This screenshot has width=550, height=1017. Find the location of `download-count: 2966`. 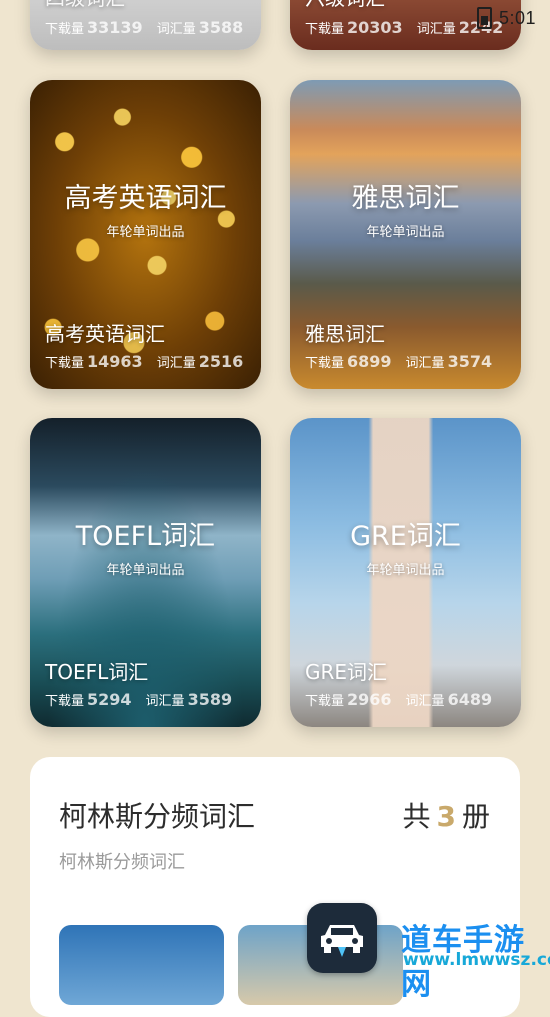

download-count: 2966 is located at coordinates (369, 699).